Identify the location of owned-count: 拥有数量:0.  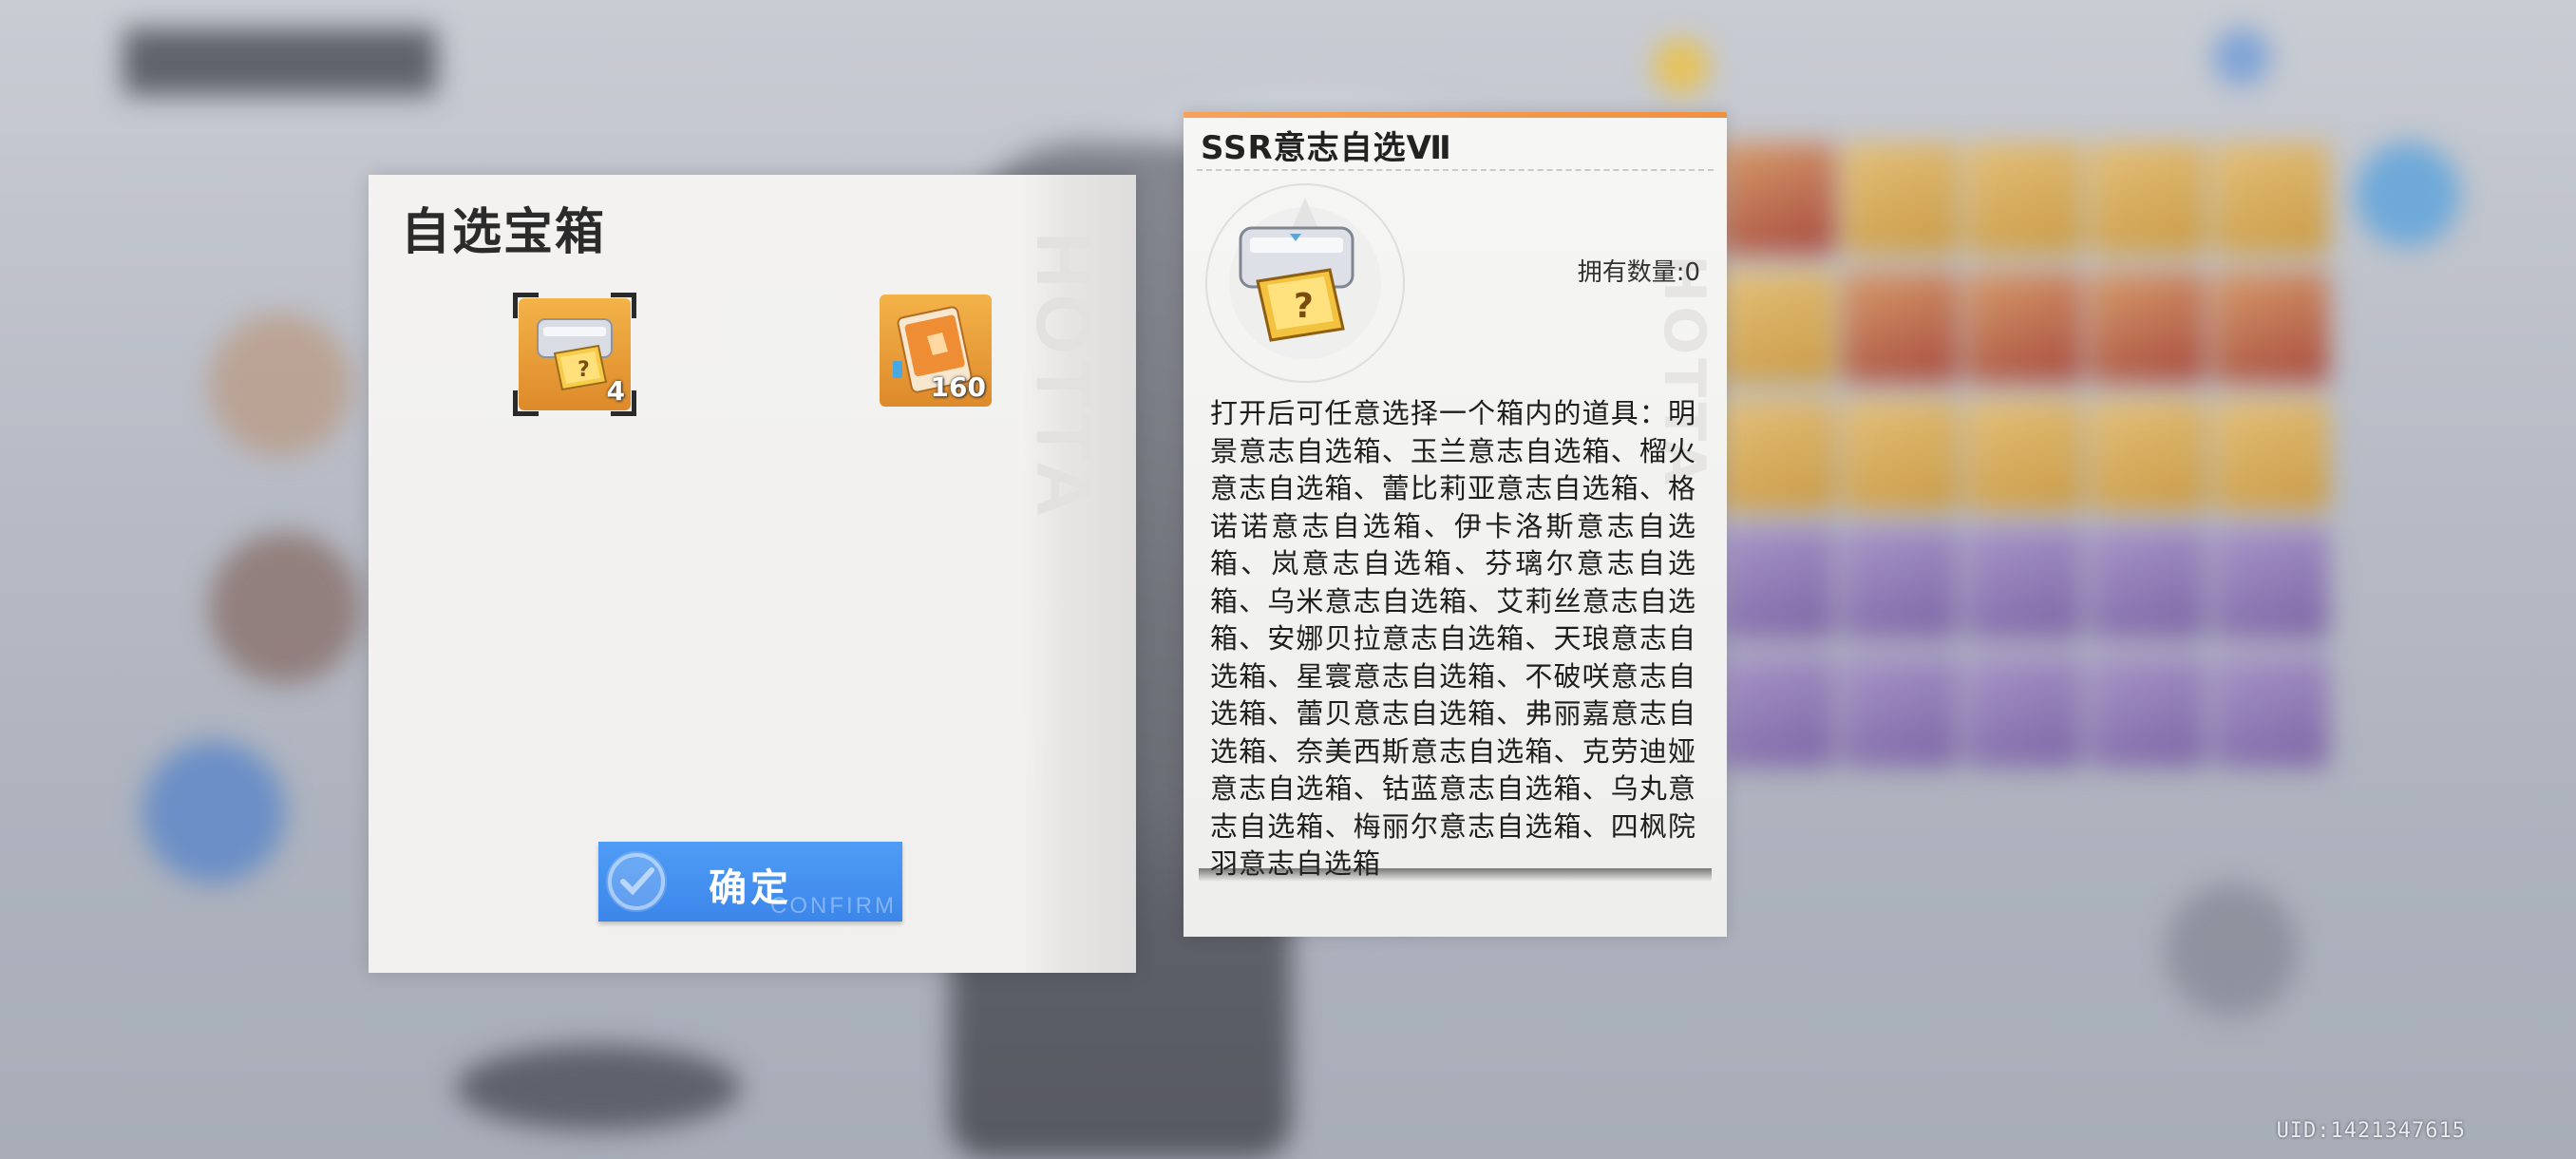
(1638, 272).